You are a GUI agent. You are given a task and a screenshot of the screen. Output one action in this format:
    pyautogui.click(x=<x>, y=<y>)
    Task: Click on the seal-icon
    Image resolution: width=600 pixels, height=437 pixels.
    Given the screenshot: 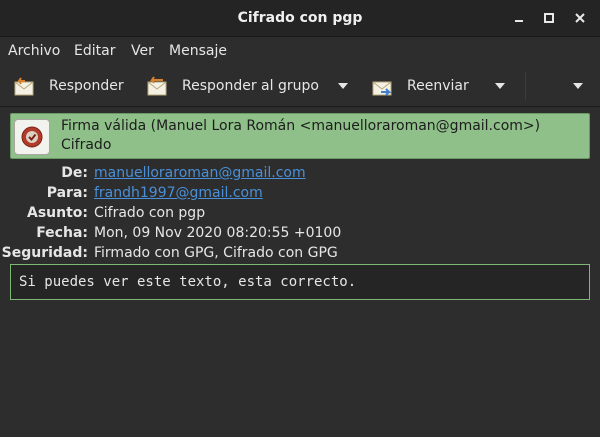 What is the action you would take?
    pyautogui.click(x=32, y=137)
    